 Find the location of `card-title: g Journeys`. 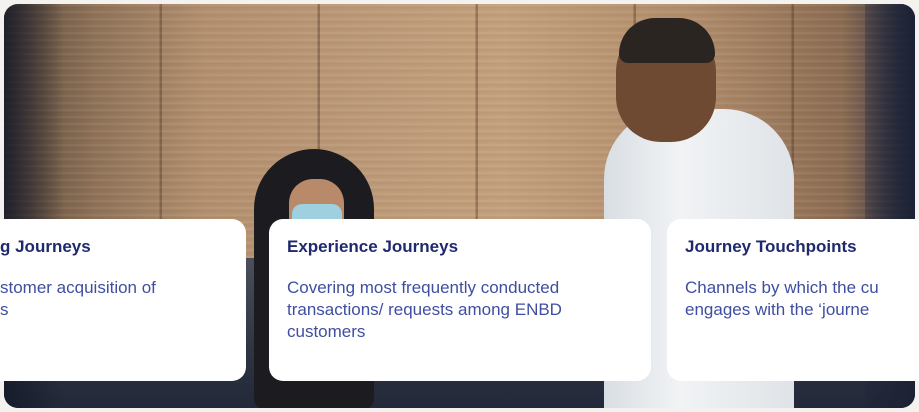

card-title: g Journeys is located at coordinates (45, 246).